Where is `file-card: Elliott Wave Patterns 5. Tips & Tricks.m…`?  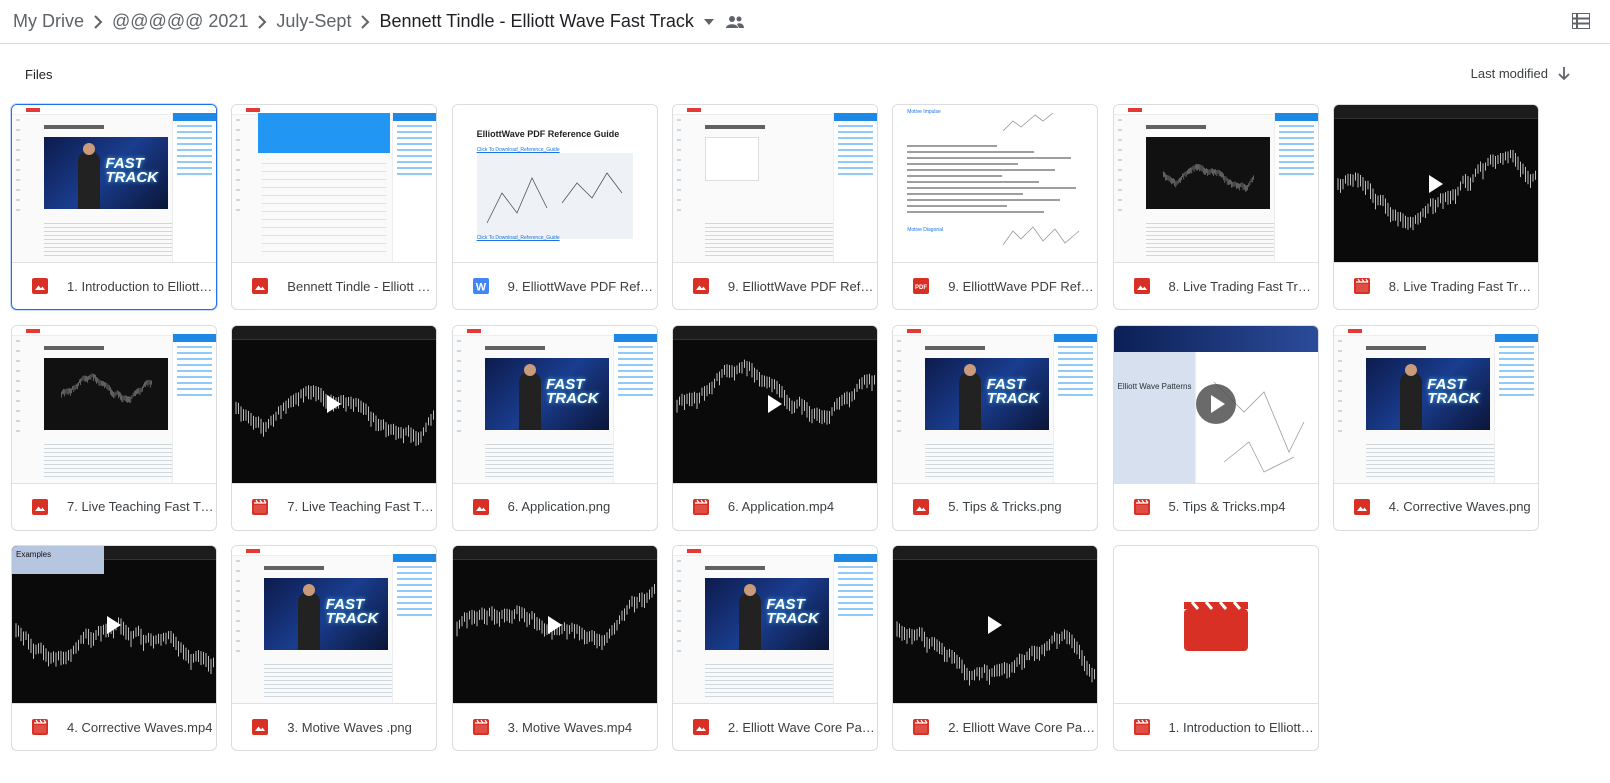
file-card: Elliott Wave Patterns 5. Tips & Tricks.m… is located at coordinates (1215, 427).